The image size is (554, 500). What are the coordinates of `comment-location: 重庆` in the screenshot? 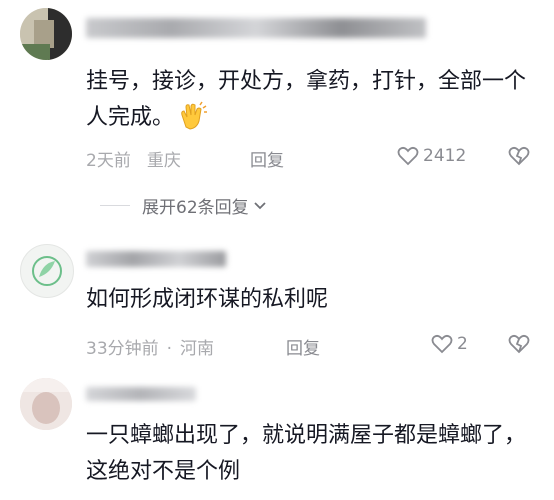 It's located at (163, 161).